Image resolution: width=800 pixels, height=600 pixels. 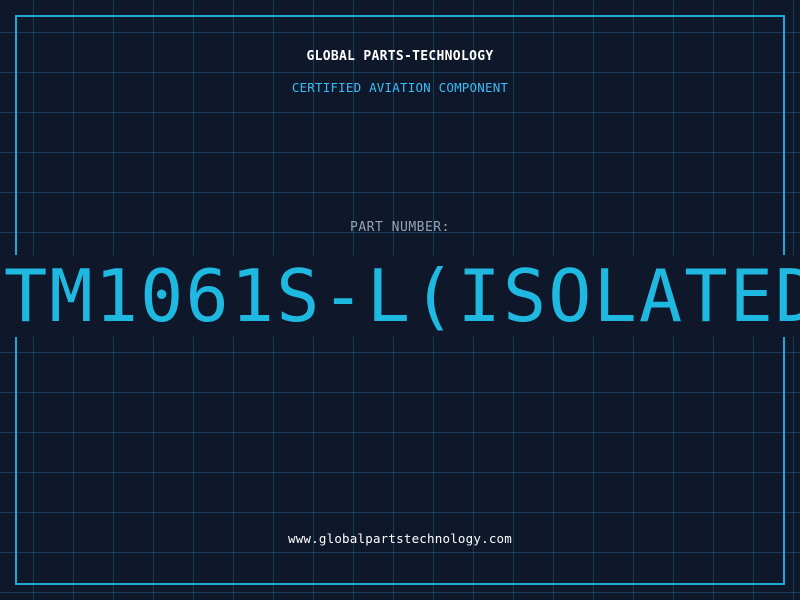 I want to click on part-number-band: TM1061S-L(ISOLATED), so click(x=400, y=296).